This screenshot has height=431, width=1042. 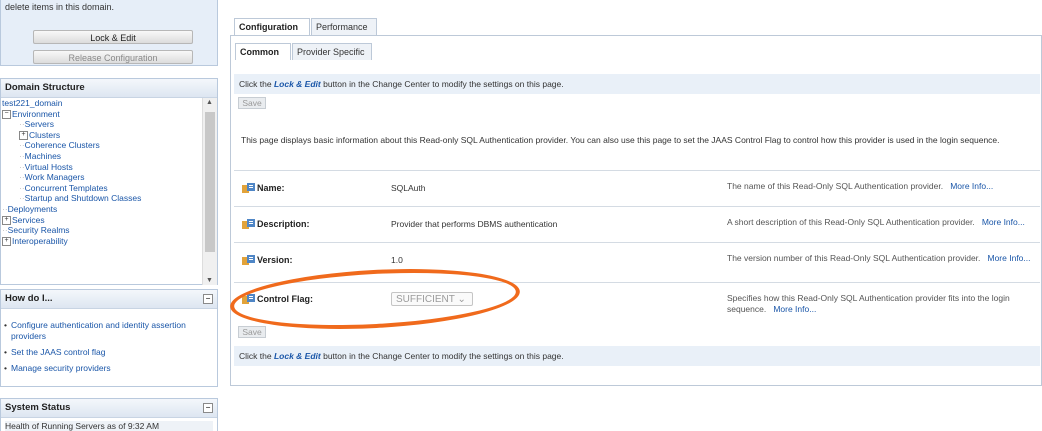 I want to click on how-do-i-link: Set the JAAS control flag, so click(x=101, y=352).